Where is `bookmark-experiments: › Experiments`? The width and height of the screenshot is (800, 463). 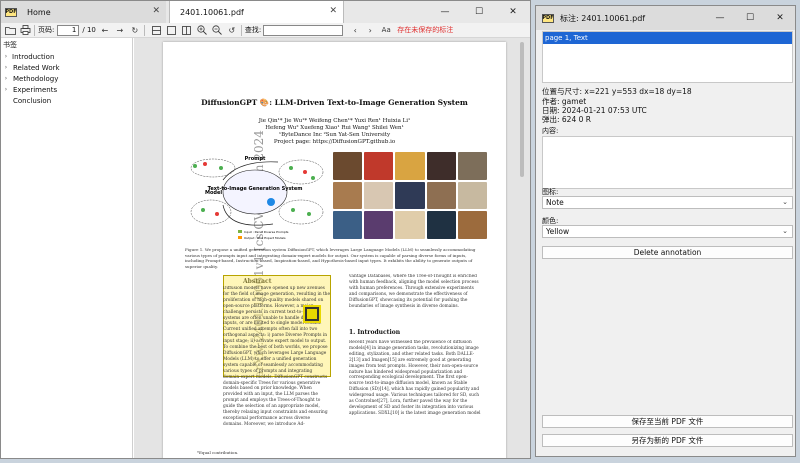
bookmark-experiments: › Experiments is located at coordinates (66, 89).